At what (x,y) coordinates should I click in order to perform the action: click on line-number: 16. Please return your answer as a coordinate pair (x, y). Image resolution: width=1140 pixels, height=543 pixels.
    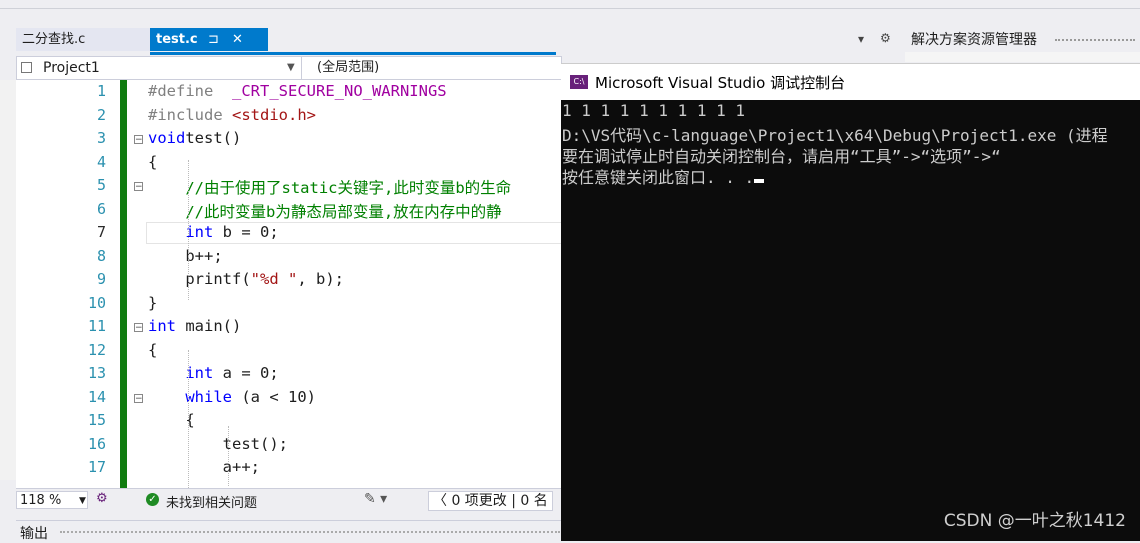
    Looking at the image, I should click on (96, 443).